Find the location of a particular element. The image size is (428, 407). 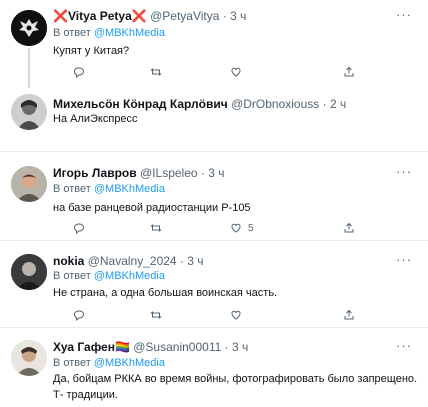

tweet-text-line: Т- традиции. is located at coordinates (85, 395).